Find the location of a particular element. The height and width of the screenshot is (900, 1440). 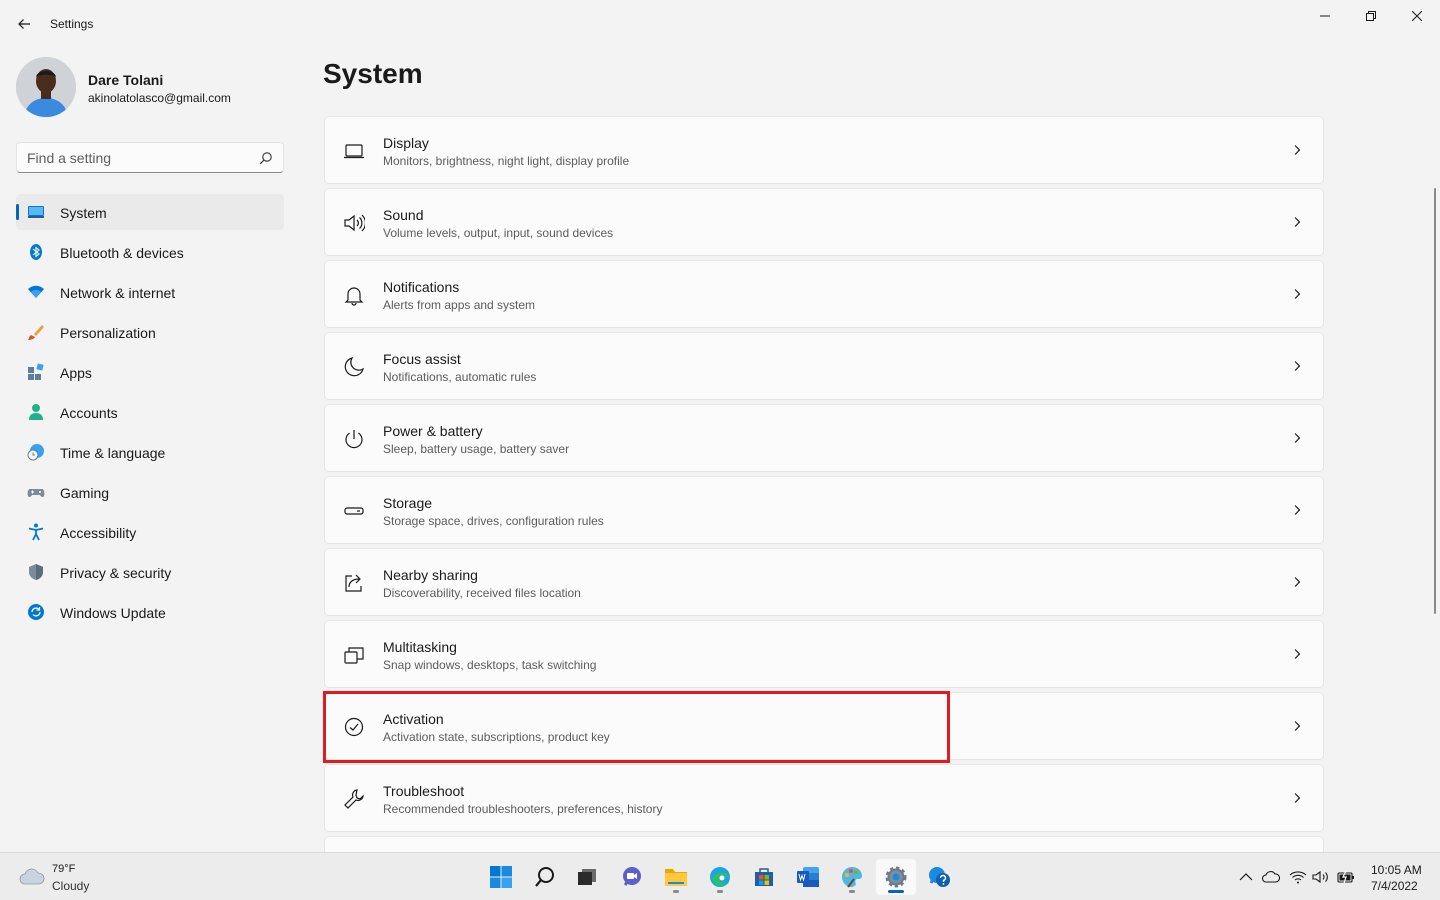

setting-title: Power & battery is located at coordinates (433, 431).